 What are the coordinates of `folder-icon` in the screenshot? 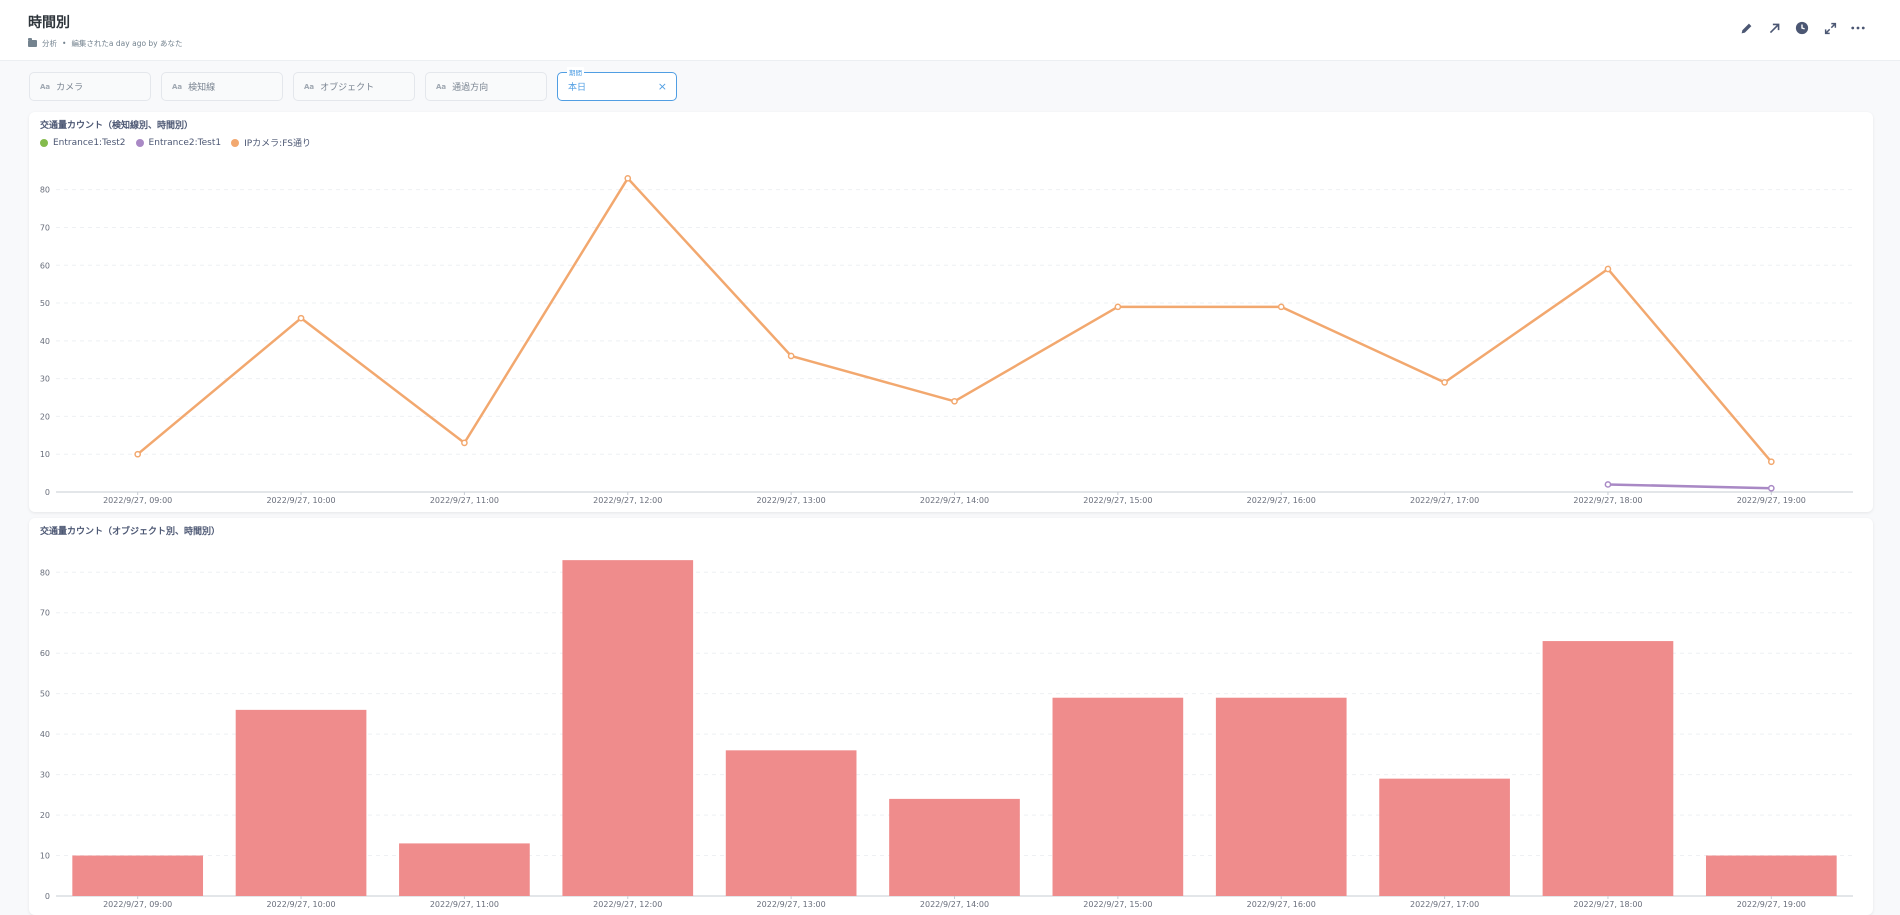 It's located at (32, 42).